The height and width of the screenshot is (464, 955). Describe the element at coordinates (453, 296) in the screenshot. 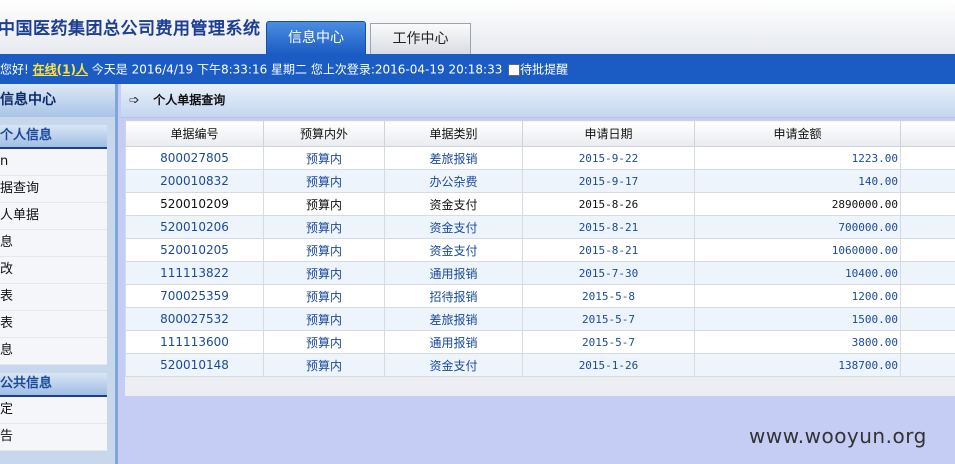

I see `category-cell: 招待报销` at that location.